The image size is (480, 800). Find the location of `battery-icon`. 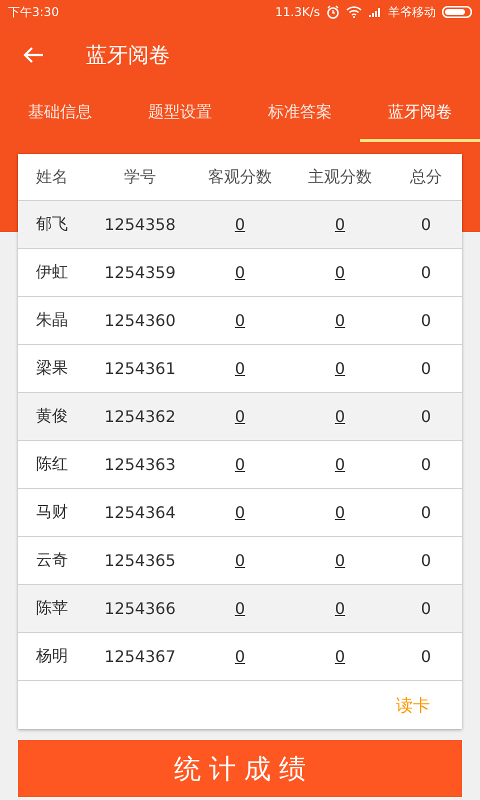

battery-icon is located at coordinates (457, 12).